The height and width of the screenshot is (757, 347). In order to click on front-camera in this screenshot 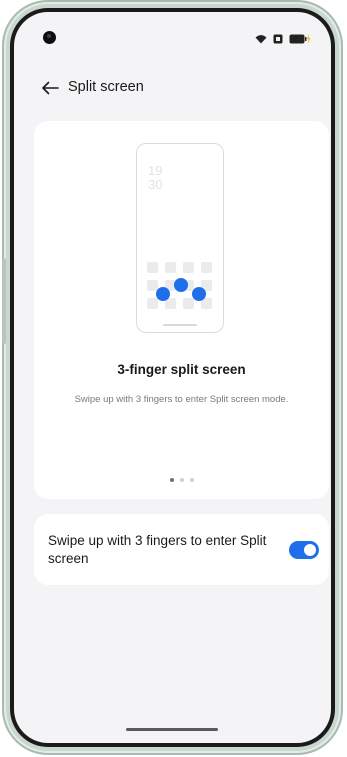, I will do `click(49, 37)`.